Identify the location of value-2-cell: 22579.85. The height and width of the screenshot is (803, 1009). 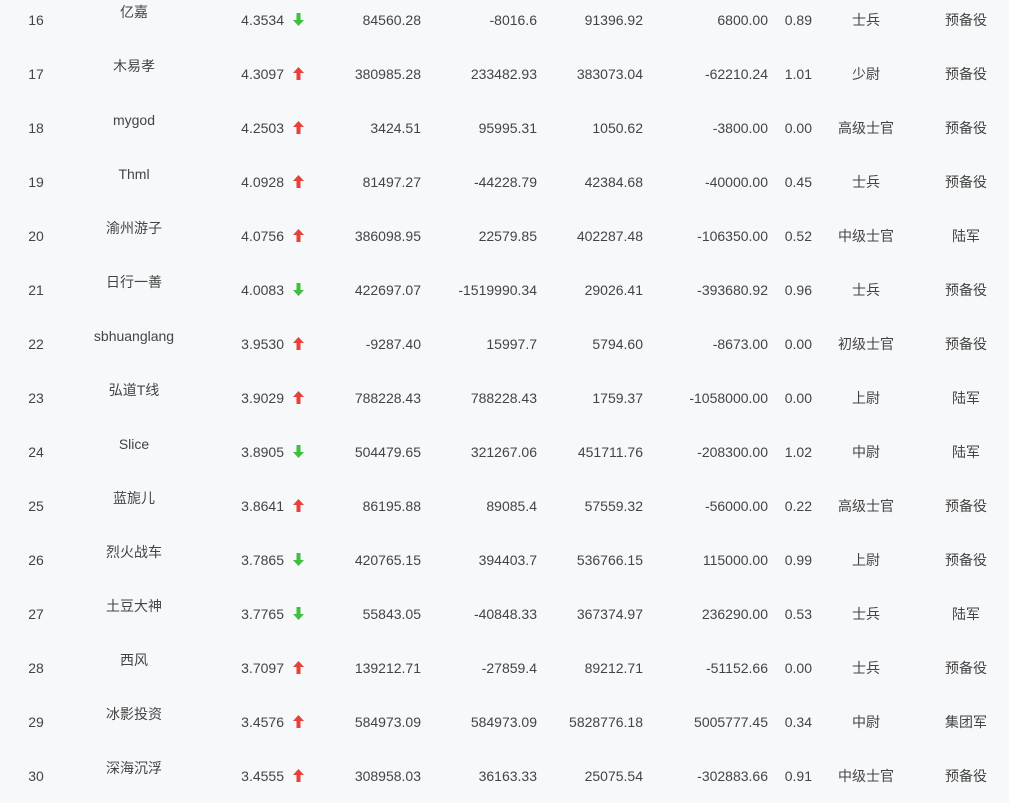
(507, 236).